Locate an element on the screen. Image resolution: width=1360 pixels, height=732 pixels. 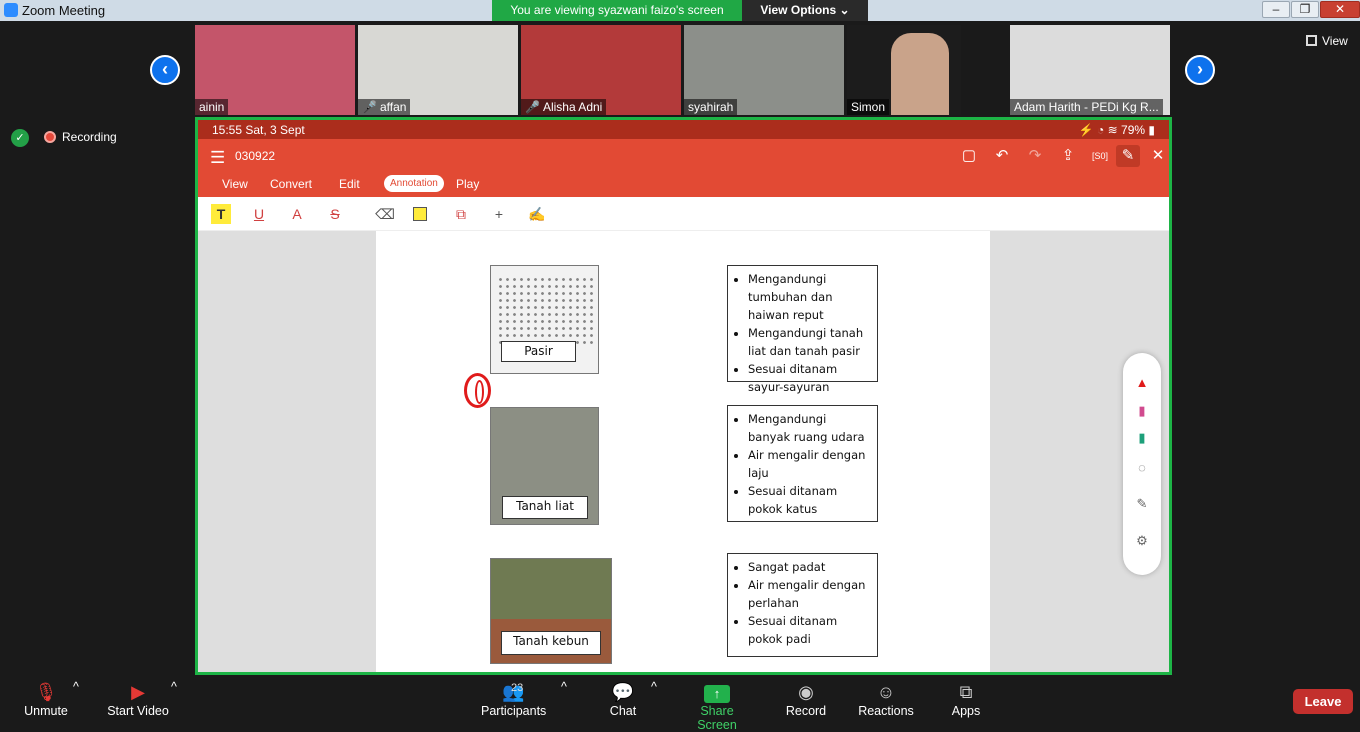
hamburger-menu-icon: ☰ is located at coordinates (217, 158).